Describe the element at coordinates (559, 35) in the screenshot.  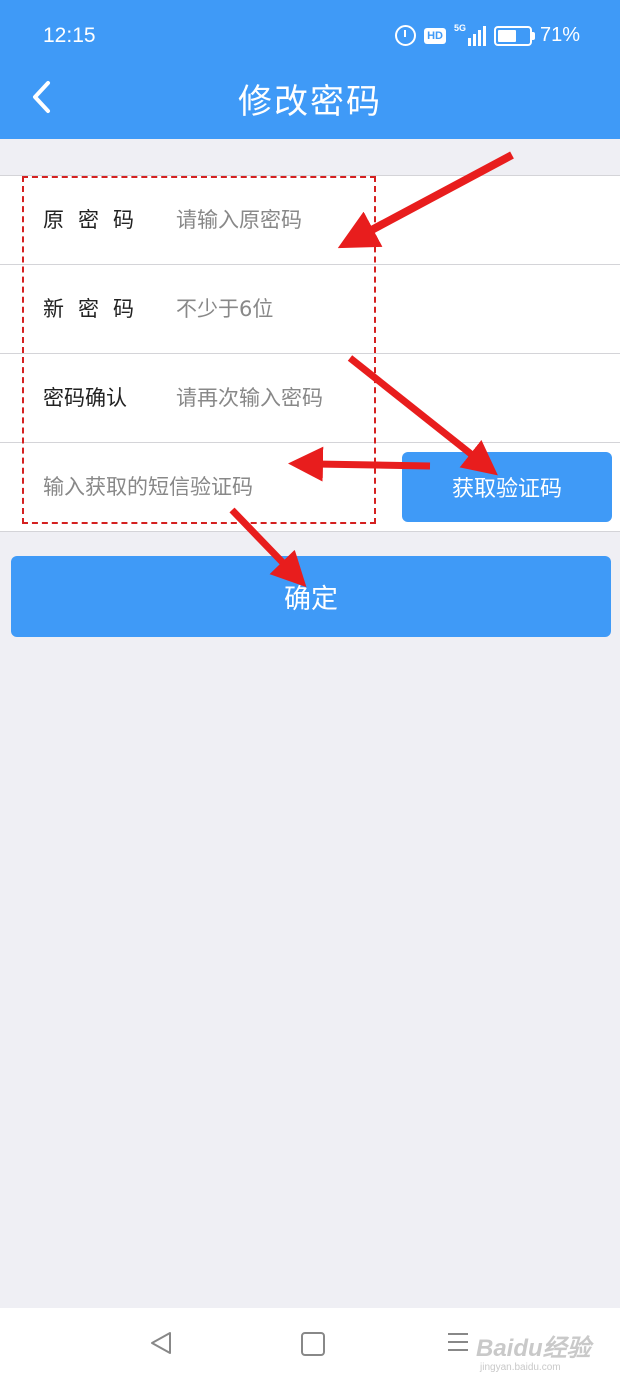
I see `battery-percent: 71%` at that location.